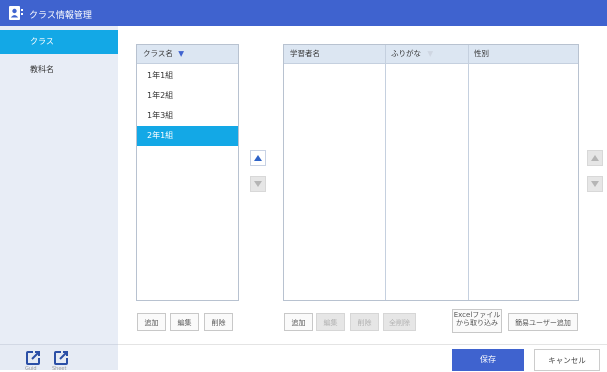 The height and width of the screenshot is (372, 607). I want to click on class-list-header: クラス名 ▼, so click(187, 54).